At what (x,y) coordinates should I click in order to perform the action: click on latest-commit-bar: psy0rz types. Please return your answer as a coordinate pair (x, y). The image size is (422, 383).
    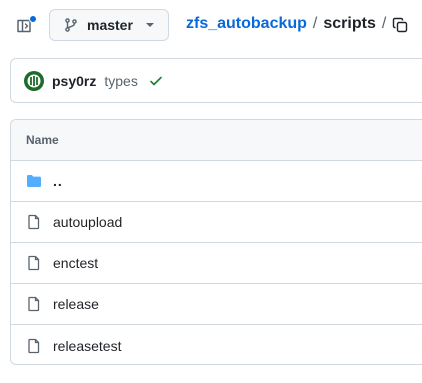
    Looking at the image, I should click on (216, 80).